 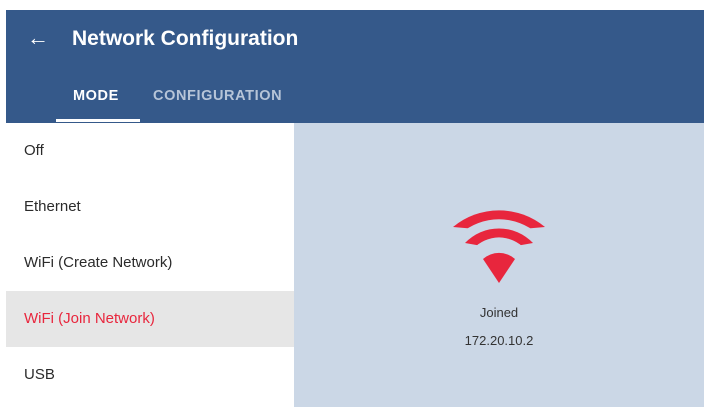 What do you see at coordinates (499, 340) in the screenshot?
I see `ip-address-text: 172.20.10.2` at bounding box center [499, 340].